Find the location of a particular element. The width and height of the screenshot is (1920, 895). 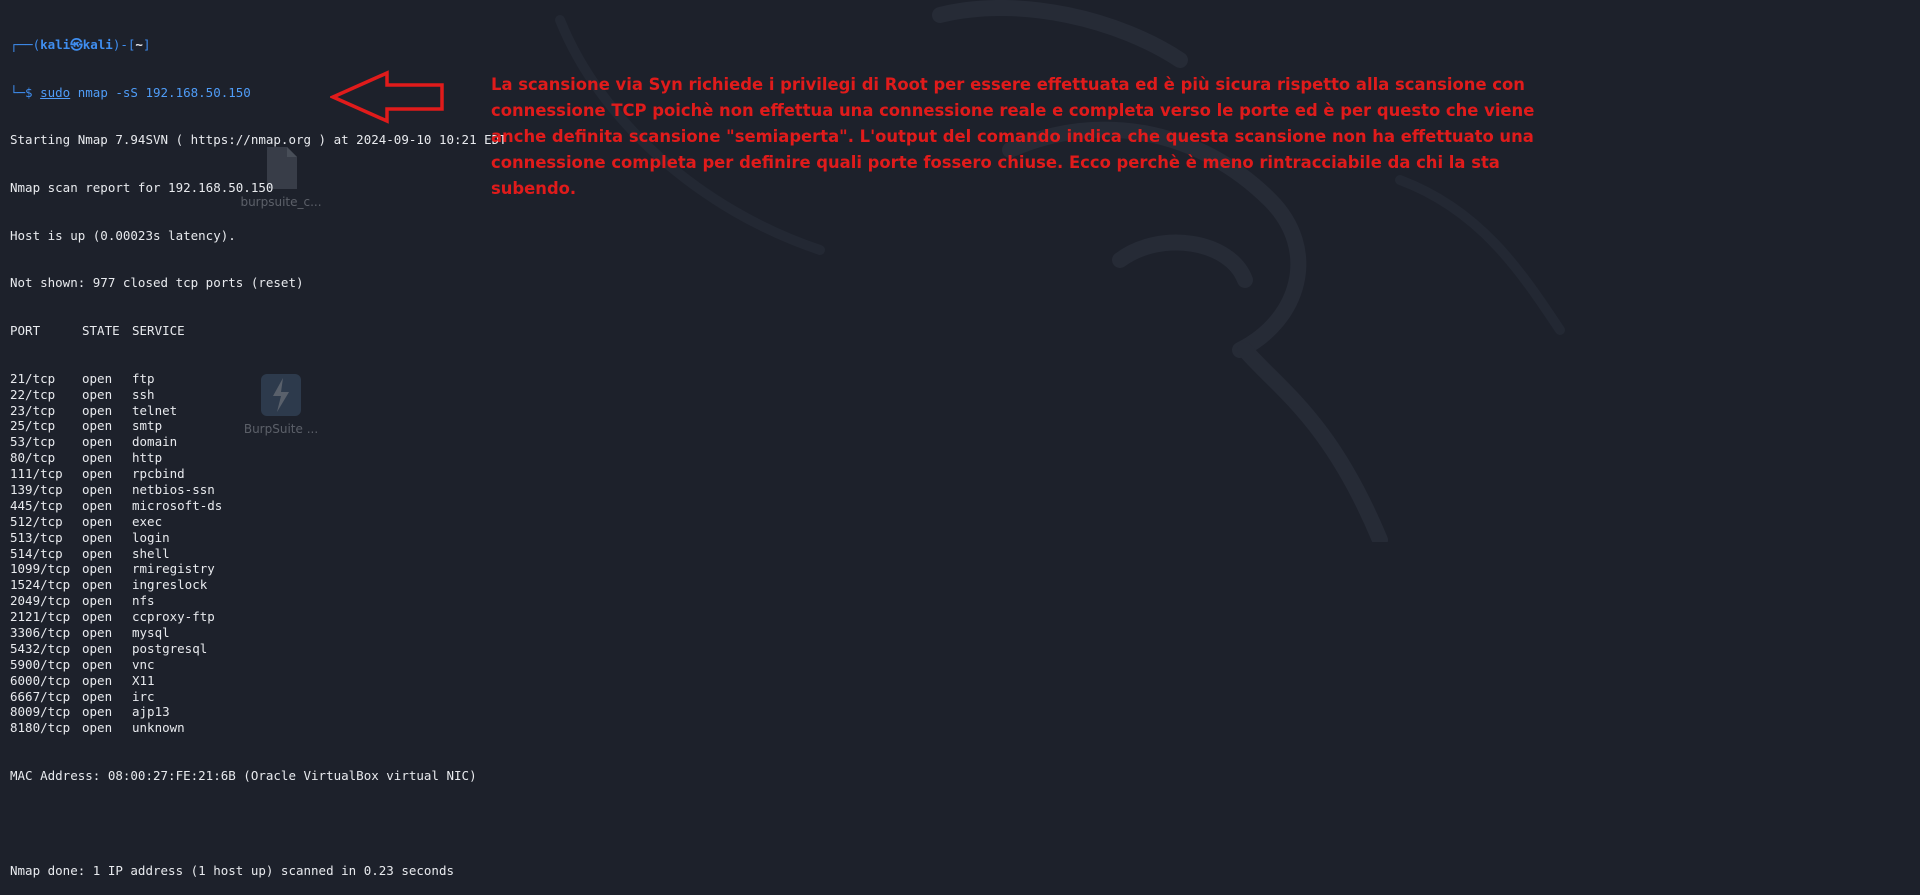

port-service: ftp is located at coordinates (143, 378).